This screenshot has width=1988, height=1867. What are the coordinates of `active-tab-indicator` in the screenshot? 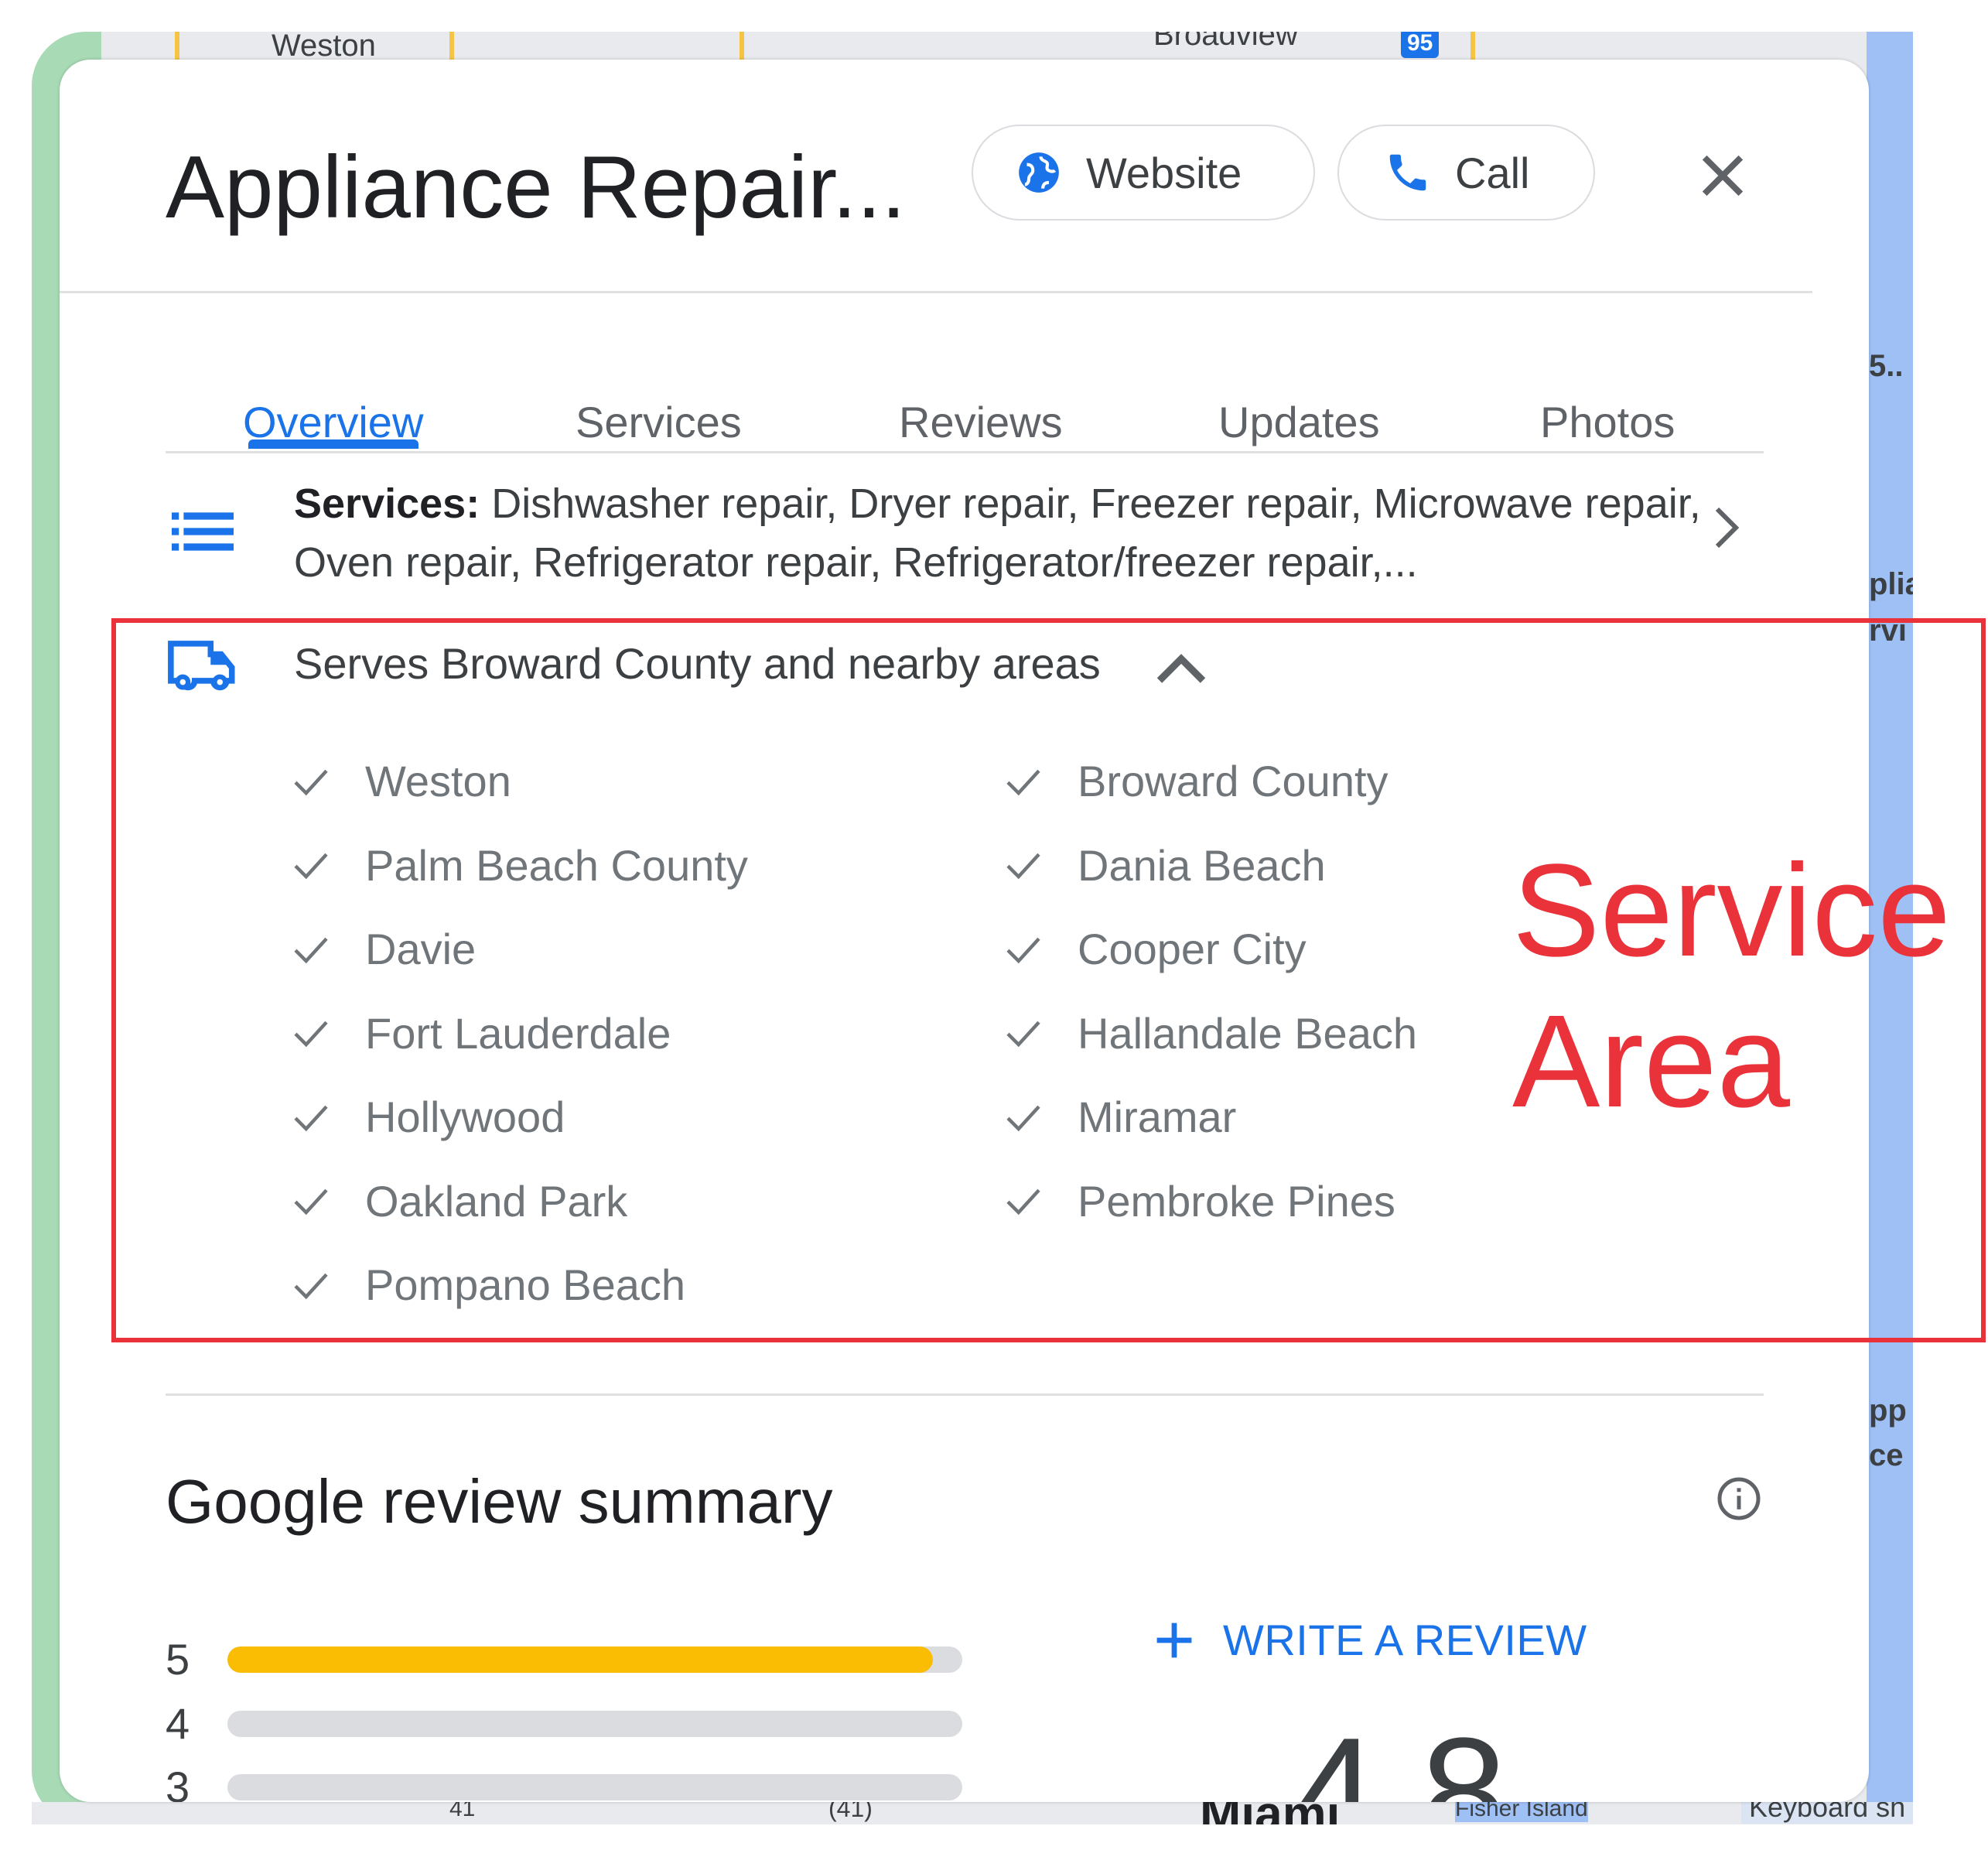 It's located at (333, 444).